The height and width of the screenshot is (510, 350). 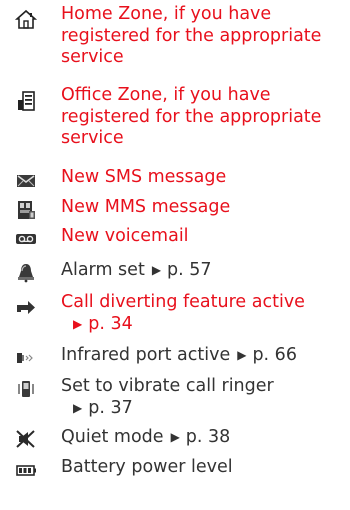 What do you see at coordinates (26, 101) in the screenshot?
I see `office-zone-icon` at bounding box center [26, 101].